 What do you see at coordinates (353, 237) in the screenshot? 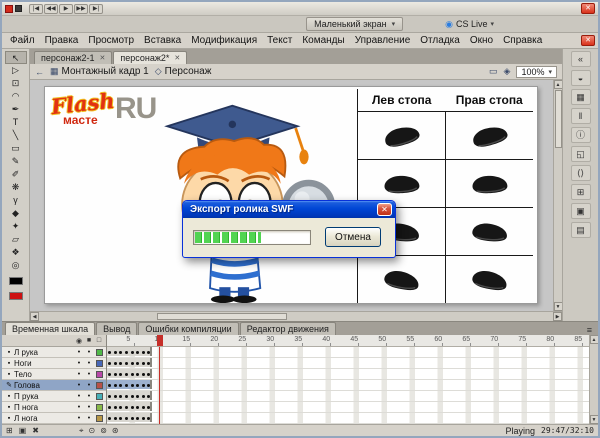
I see `cancel-button: Отмена` at bounding box center [353, 237].